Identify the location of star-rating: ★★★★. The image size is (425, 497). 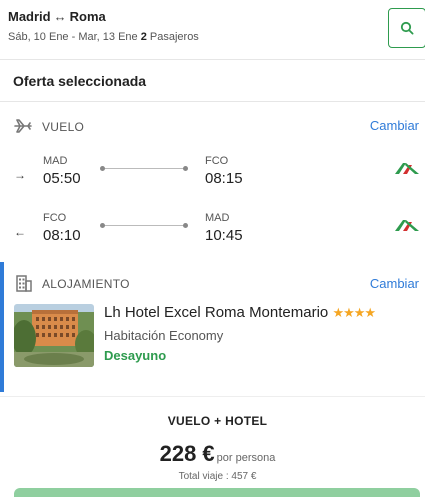
(354, 312).